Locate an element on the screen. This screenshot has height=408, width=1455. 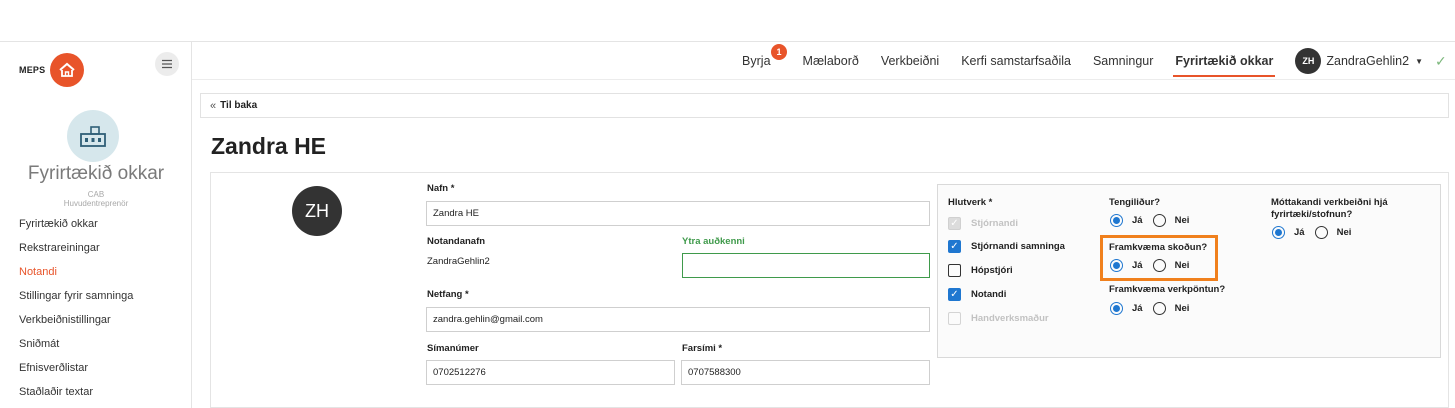
user-avatar: ZH is located at coordinates (1308, 61).